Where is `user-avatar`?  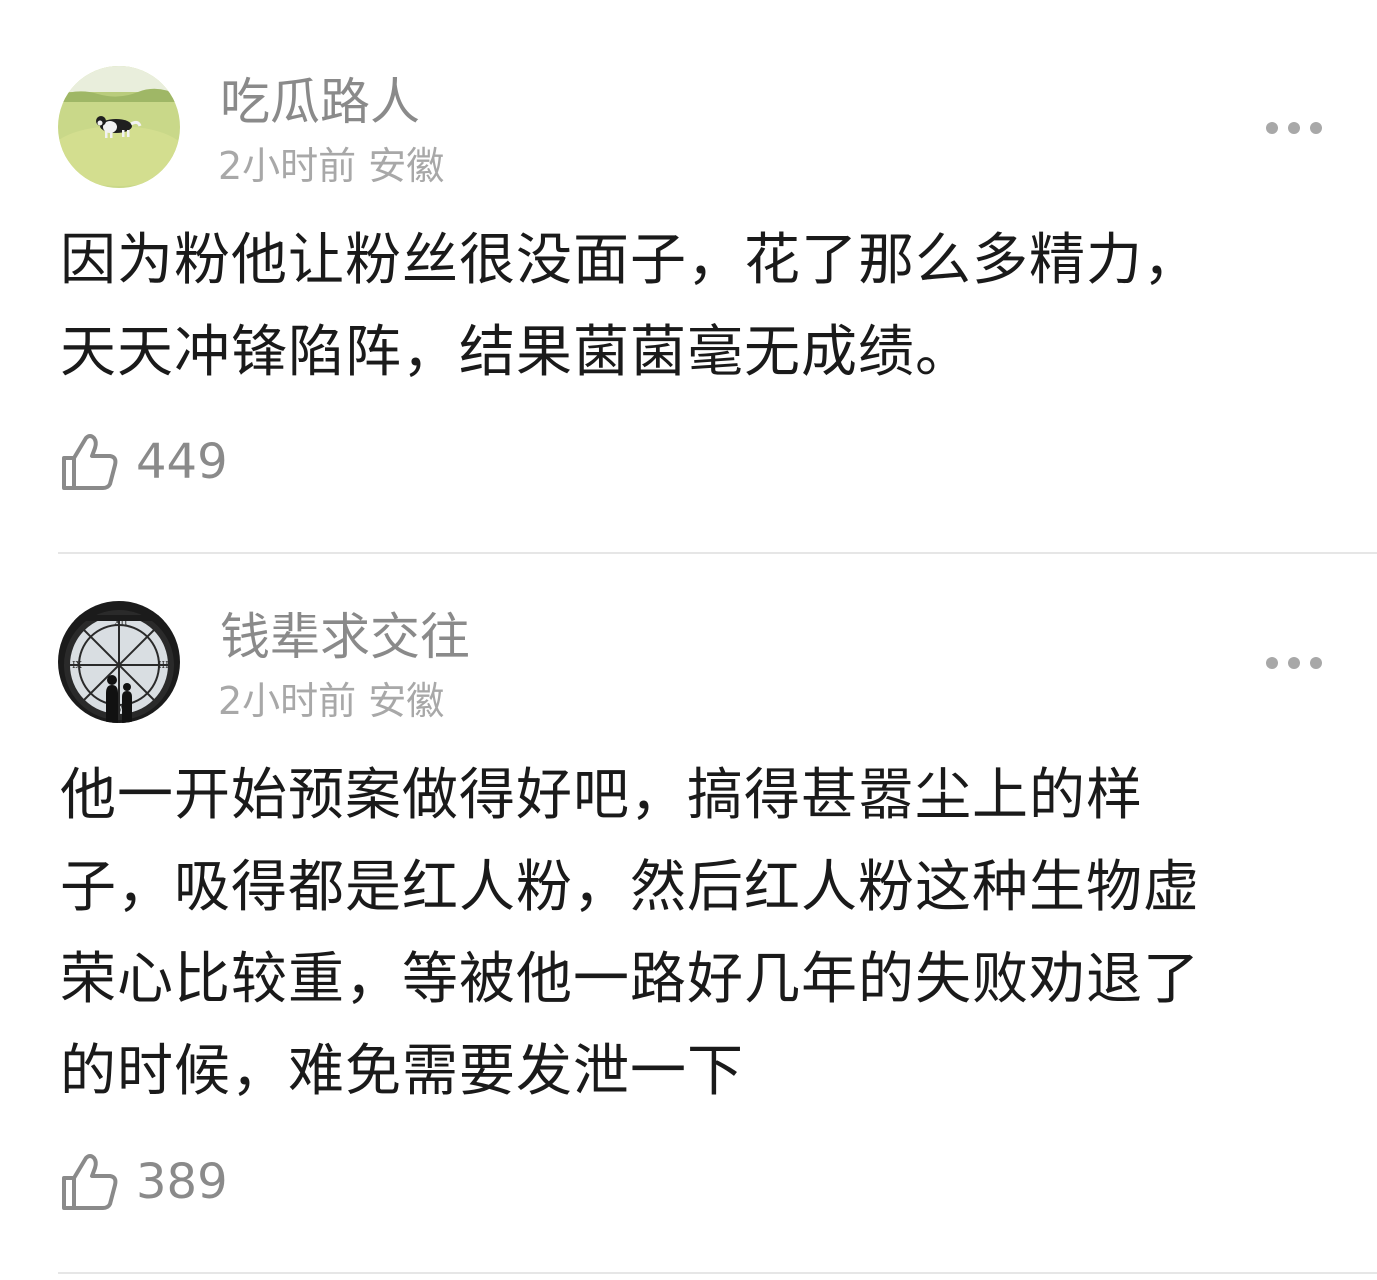 user-avatar is located at coordinates (119, 127).